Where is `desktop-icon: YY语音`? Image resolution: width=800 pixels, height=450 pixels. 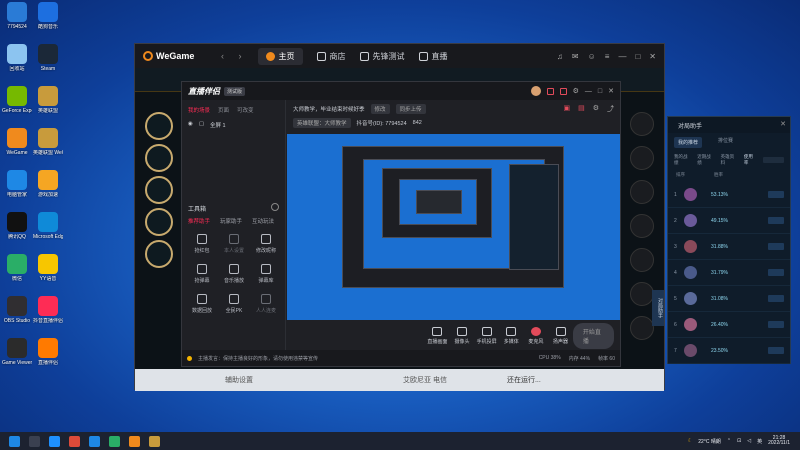 desktop-icon: YY语音 is located at coordinates (48, 268).